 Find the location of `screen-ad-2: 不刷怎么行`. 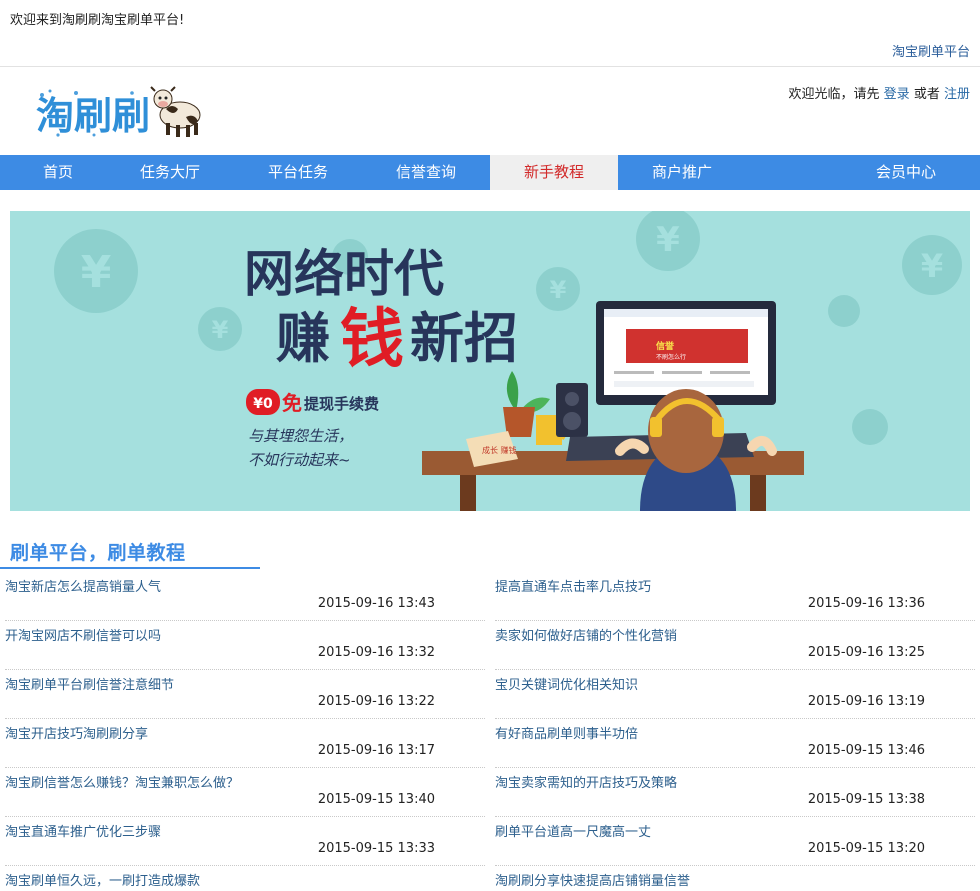

screen-ad-2: 不刷怎么行 is located at coordinates (671, 357).